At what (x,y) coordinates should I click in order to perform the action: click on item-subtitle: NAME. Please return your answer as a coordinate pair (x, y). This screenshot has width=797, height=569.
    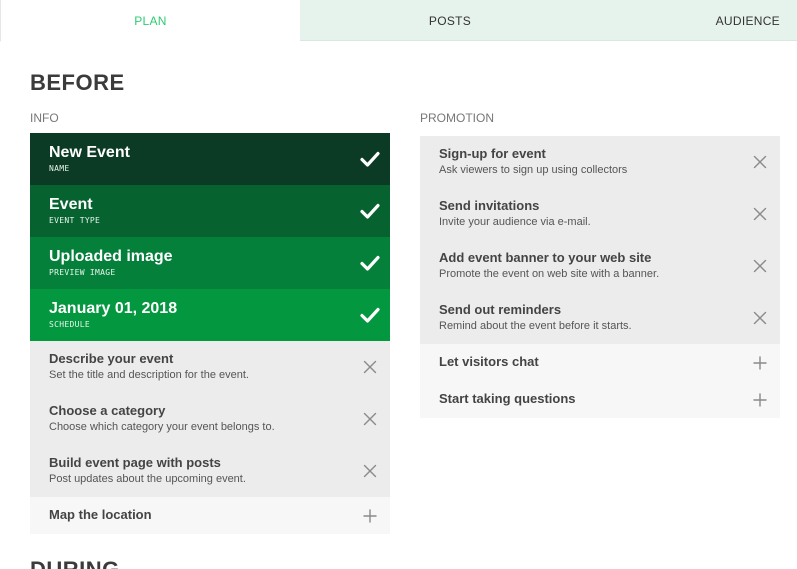
    Looking at the image, I should click on (59, 168).